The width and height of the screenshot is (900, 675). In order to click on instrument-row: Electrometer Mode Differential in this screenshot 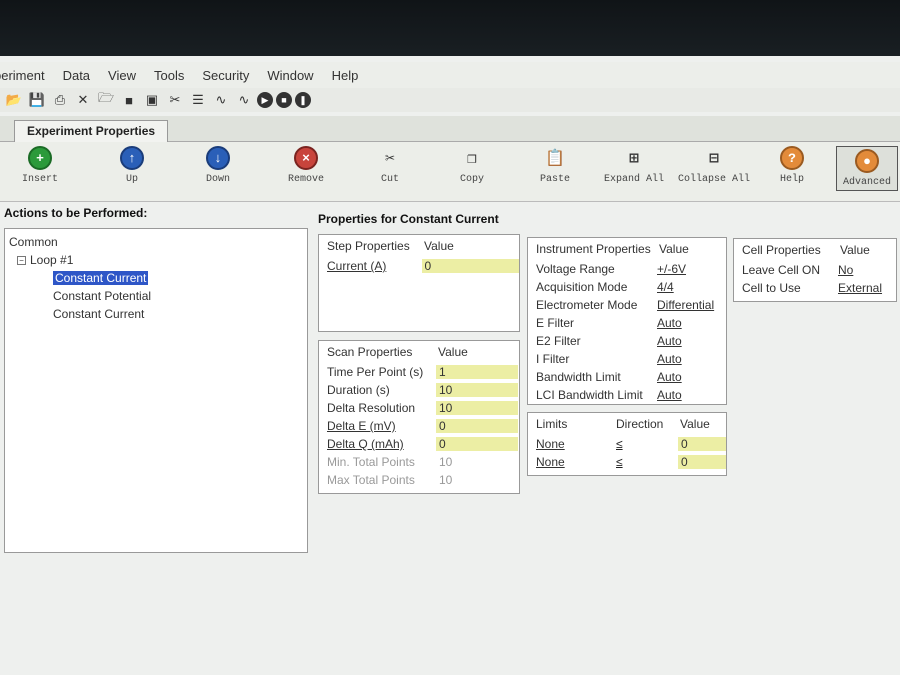, I will do `click(627, 305)`.